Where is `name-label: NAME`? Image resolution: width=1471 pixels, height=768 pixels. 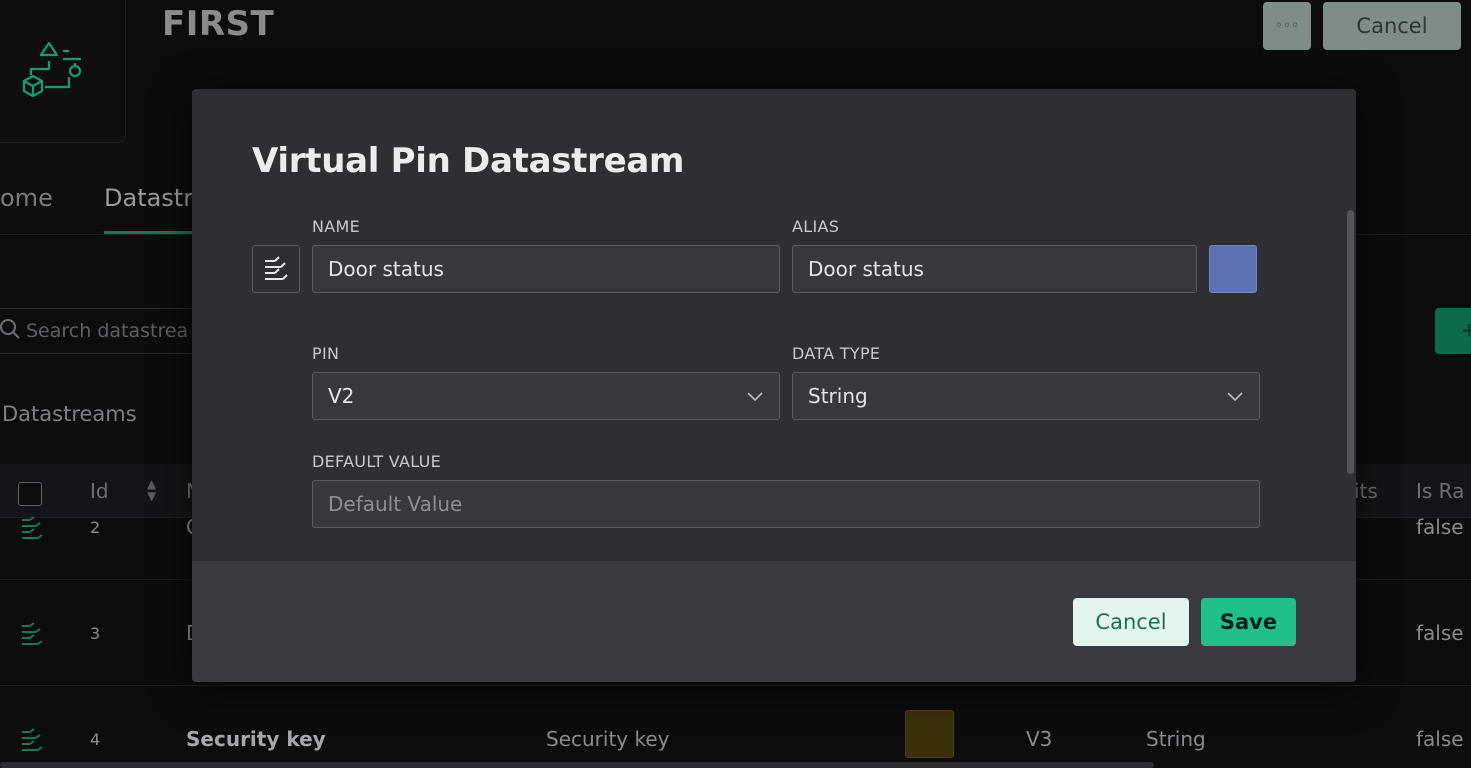
name-label: NAME is located at coordinates (336, 226).